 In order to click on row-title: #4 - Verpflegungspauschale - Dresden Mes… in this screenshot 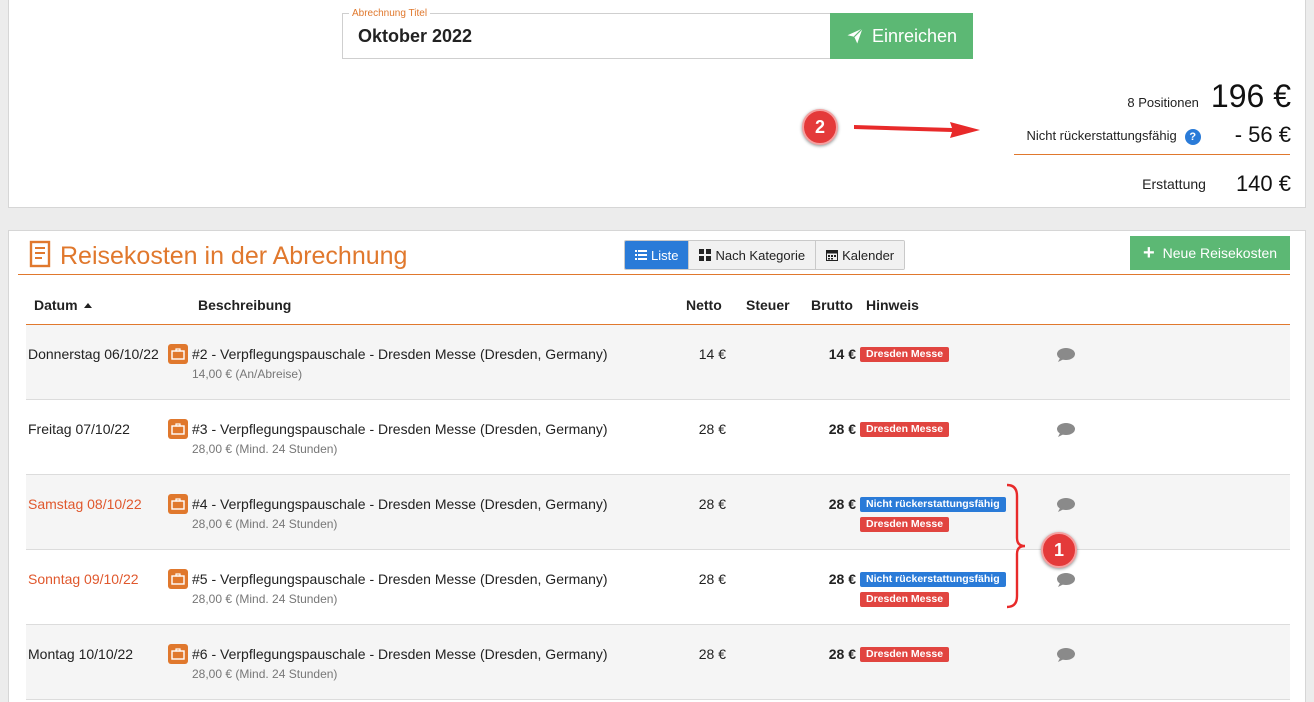, I will do `click(400, 504)`.